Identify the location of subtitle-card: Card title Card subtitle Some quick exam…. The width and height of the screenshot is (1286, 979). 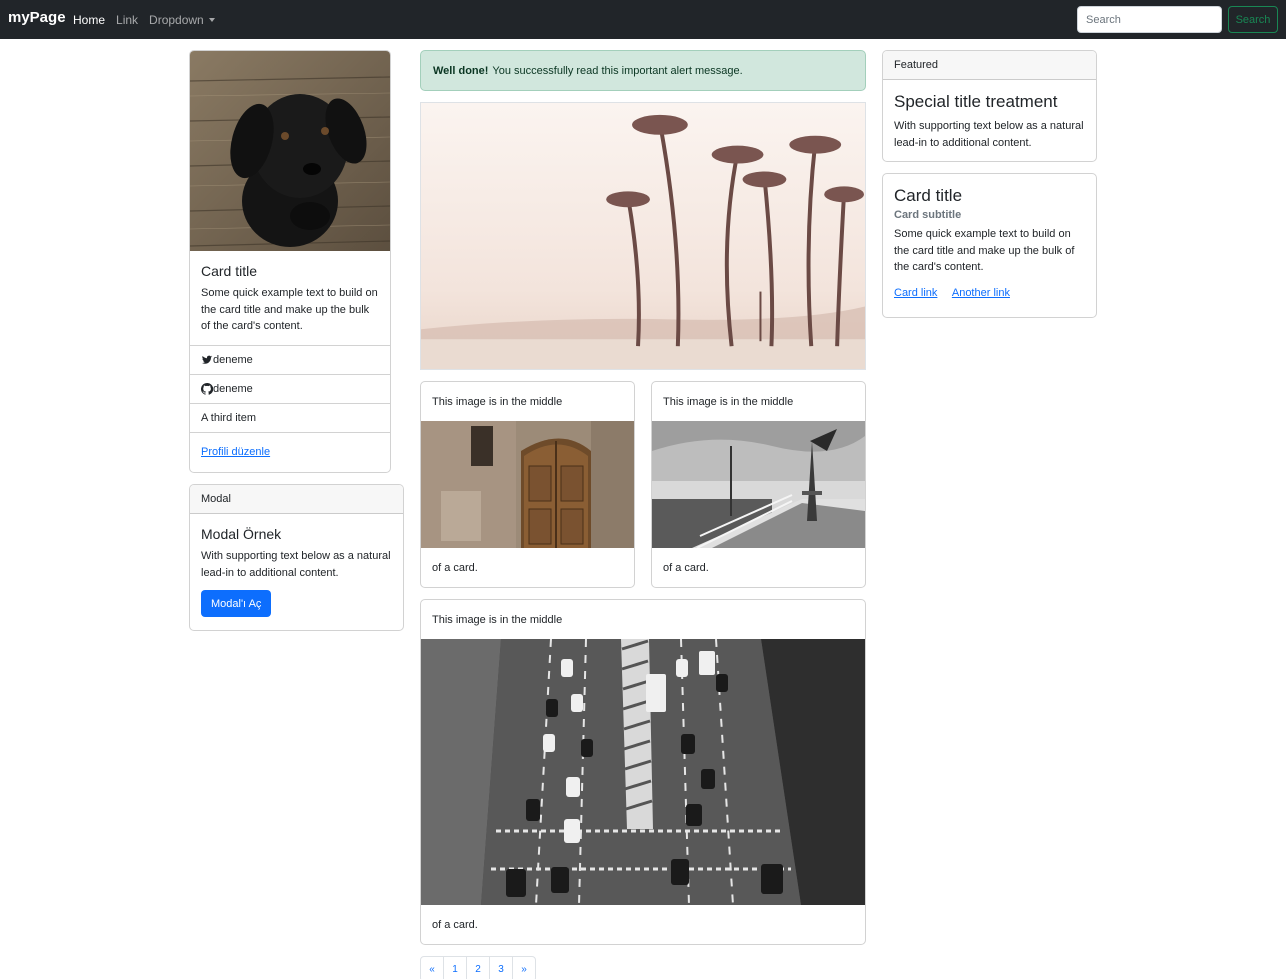
(989, 245).